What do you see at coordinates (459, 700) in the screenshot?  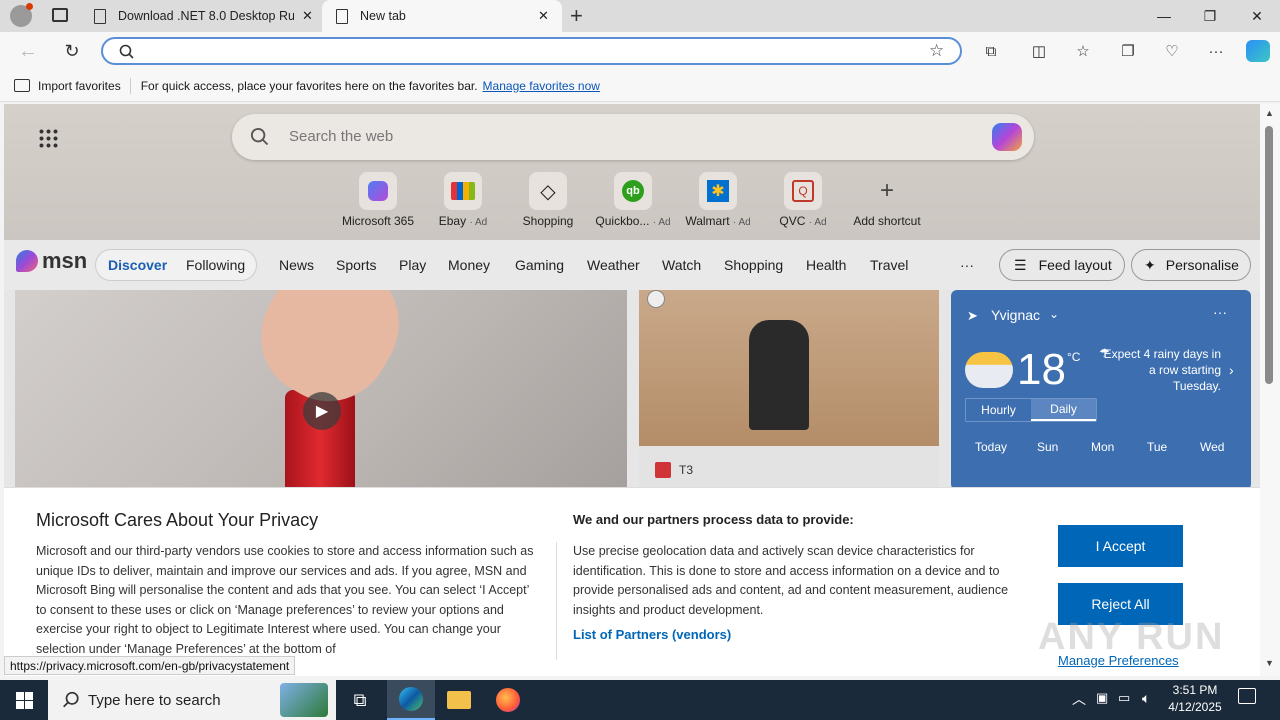 I see `file-explorer-icon` at bounding box center [459, 700].